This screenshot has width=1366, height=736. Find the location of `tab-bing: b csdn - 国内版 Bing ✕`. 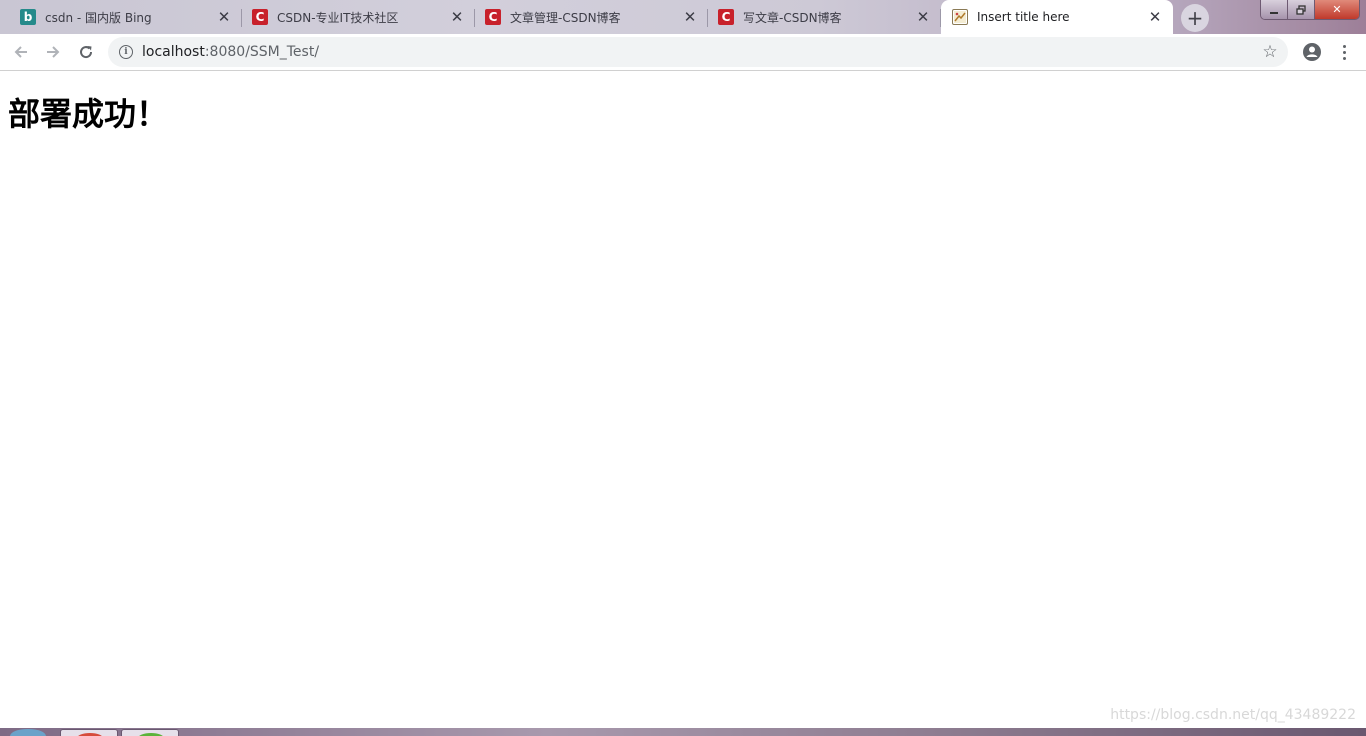

tab-bing: b csdn - 国内版 Bing ✕ is located at coordinates (121, 17).